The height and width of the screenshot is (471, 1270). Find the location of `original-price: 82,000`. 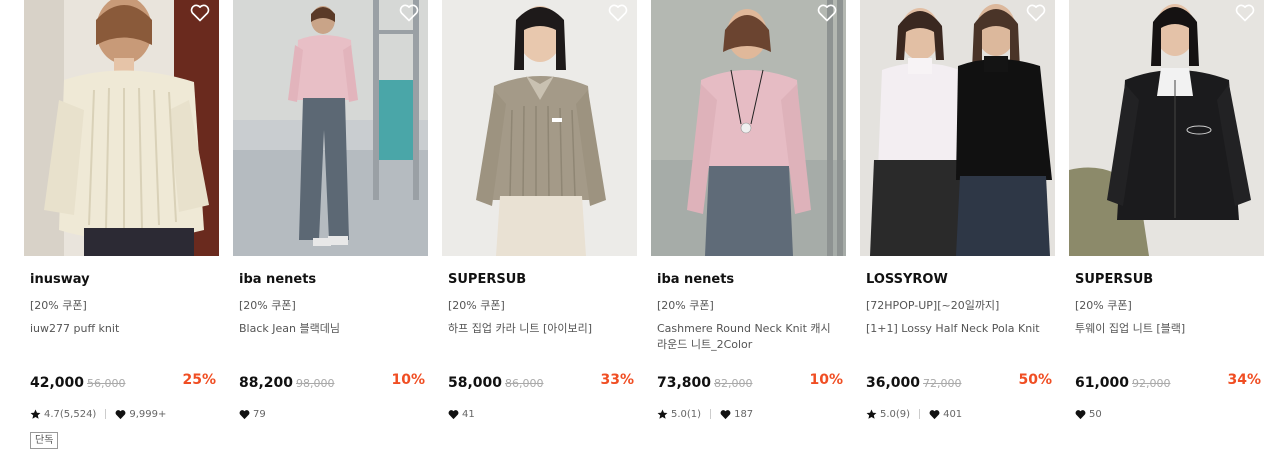

original-price: 82,000 is located at coordinates (733, 383).